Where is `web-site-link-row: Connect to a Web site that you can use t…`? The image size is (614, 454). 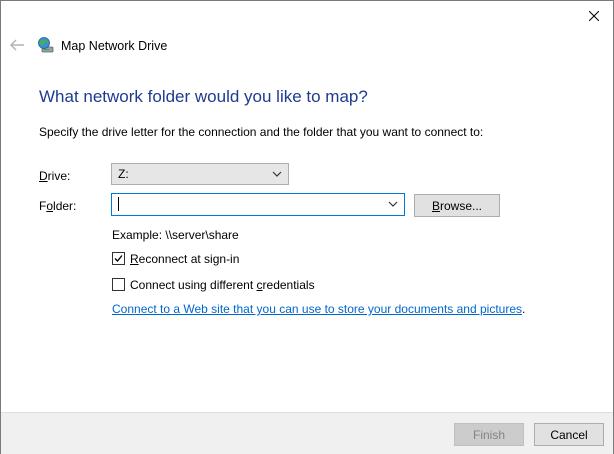 web-site-link-row: Connect to a Web site that you can use t… is located at coordinates (318, 309).